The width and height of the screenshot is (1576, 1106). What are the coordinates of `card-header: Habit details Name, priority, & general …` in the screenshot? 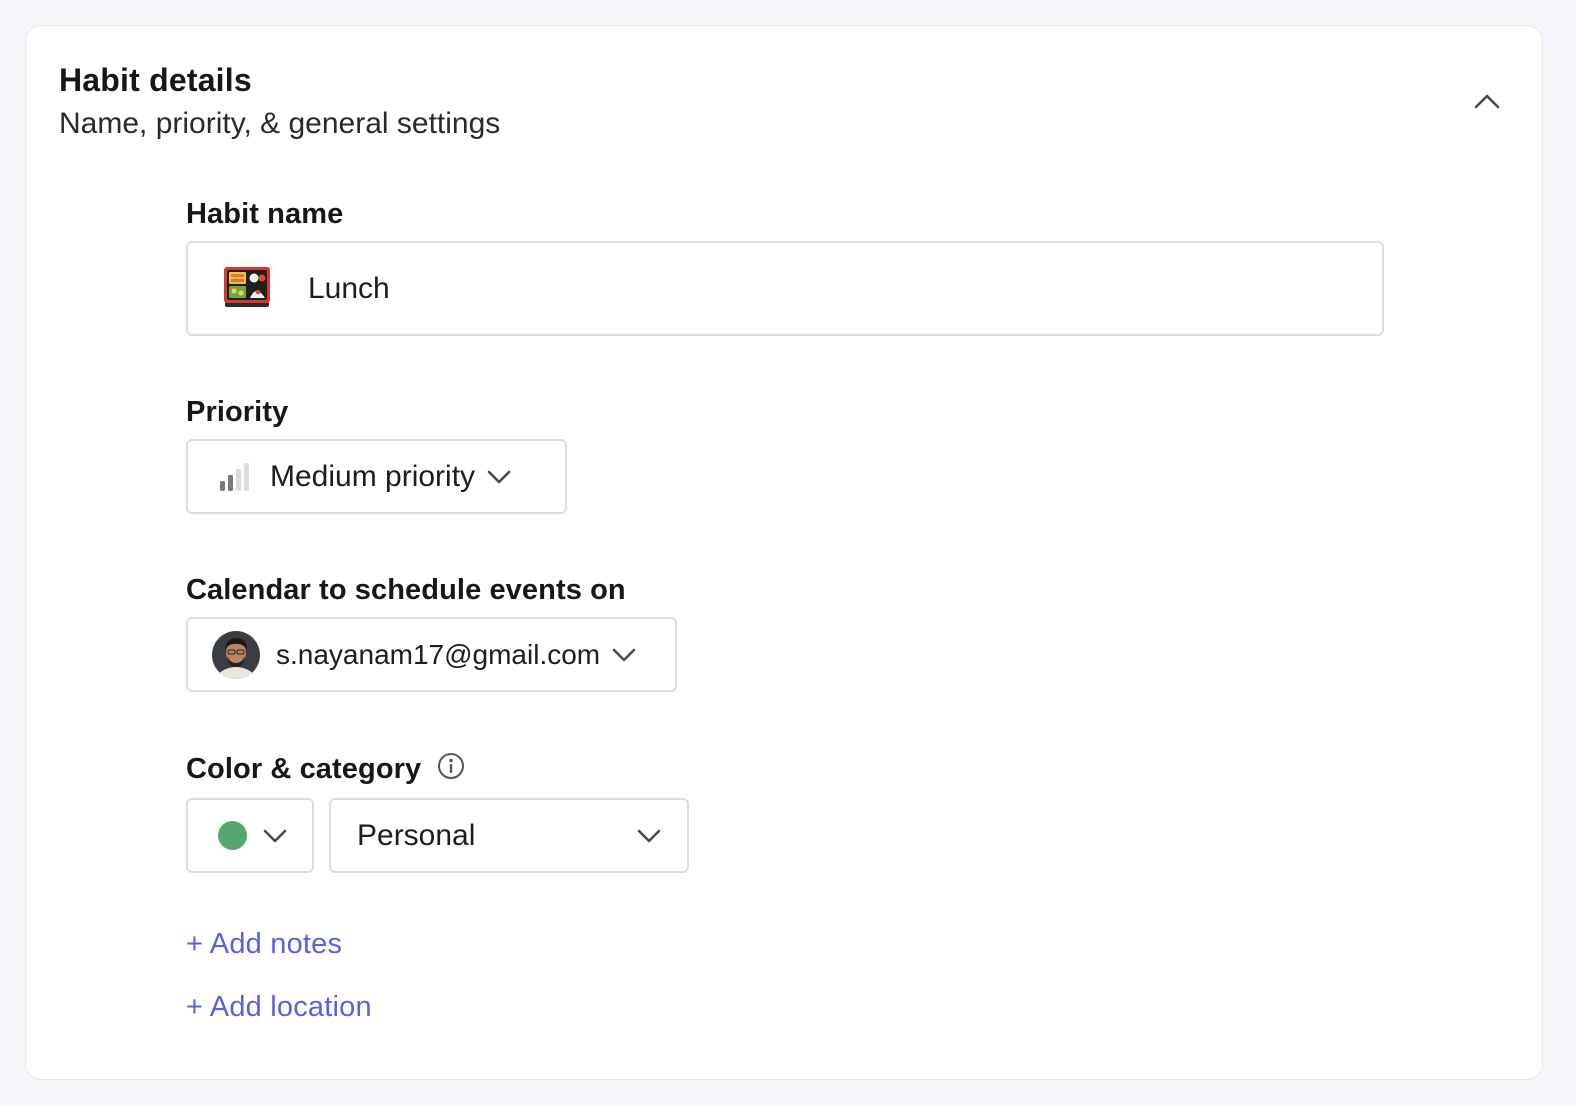 It's located at (279, 102).